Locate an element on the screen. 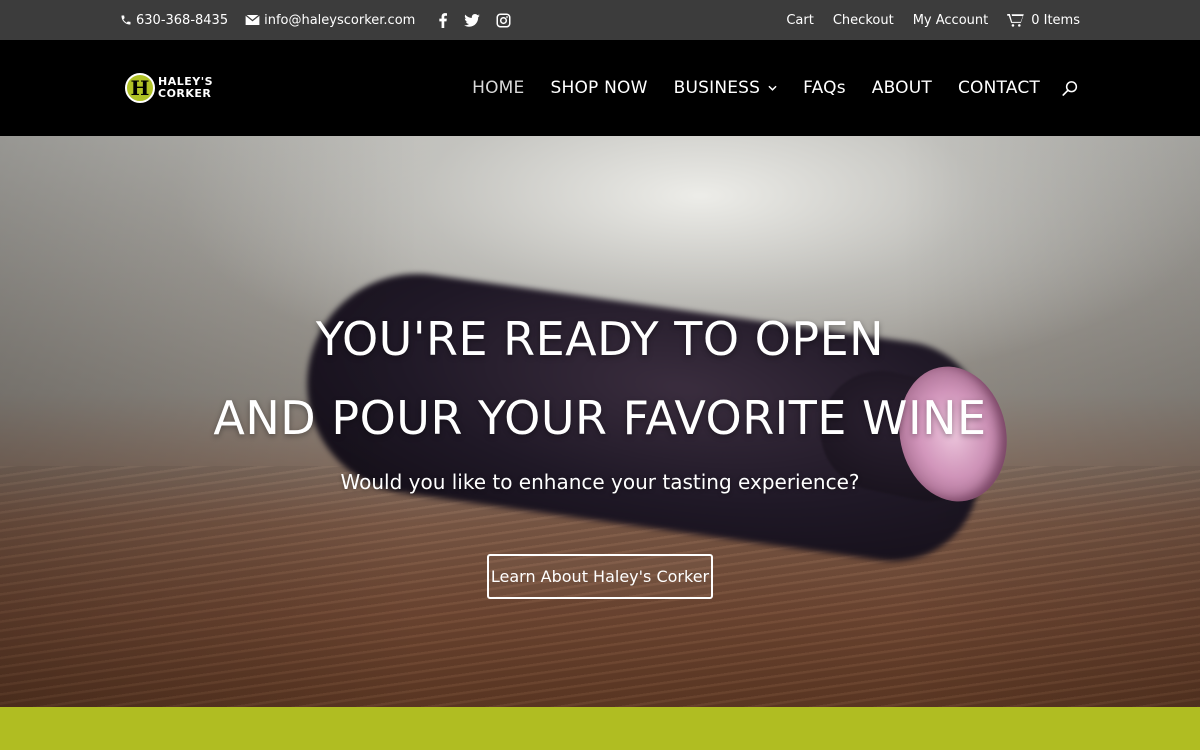 This screenshot has width=1200, height=750. hero-headline-line-1: YOU'RE READY TO OPEN is located at coordinates (600, 339).